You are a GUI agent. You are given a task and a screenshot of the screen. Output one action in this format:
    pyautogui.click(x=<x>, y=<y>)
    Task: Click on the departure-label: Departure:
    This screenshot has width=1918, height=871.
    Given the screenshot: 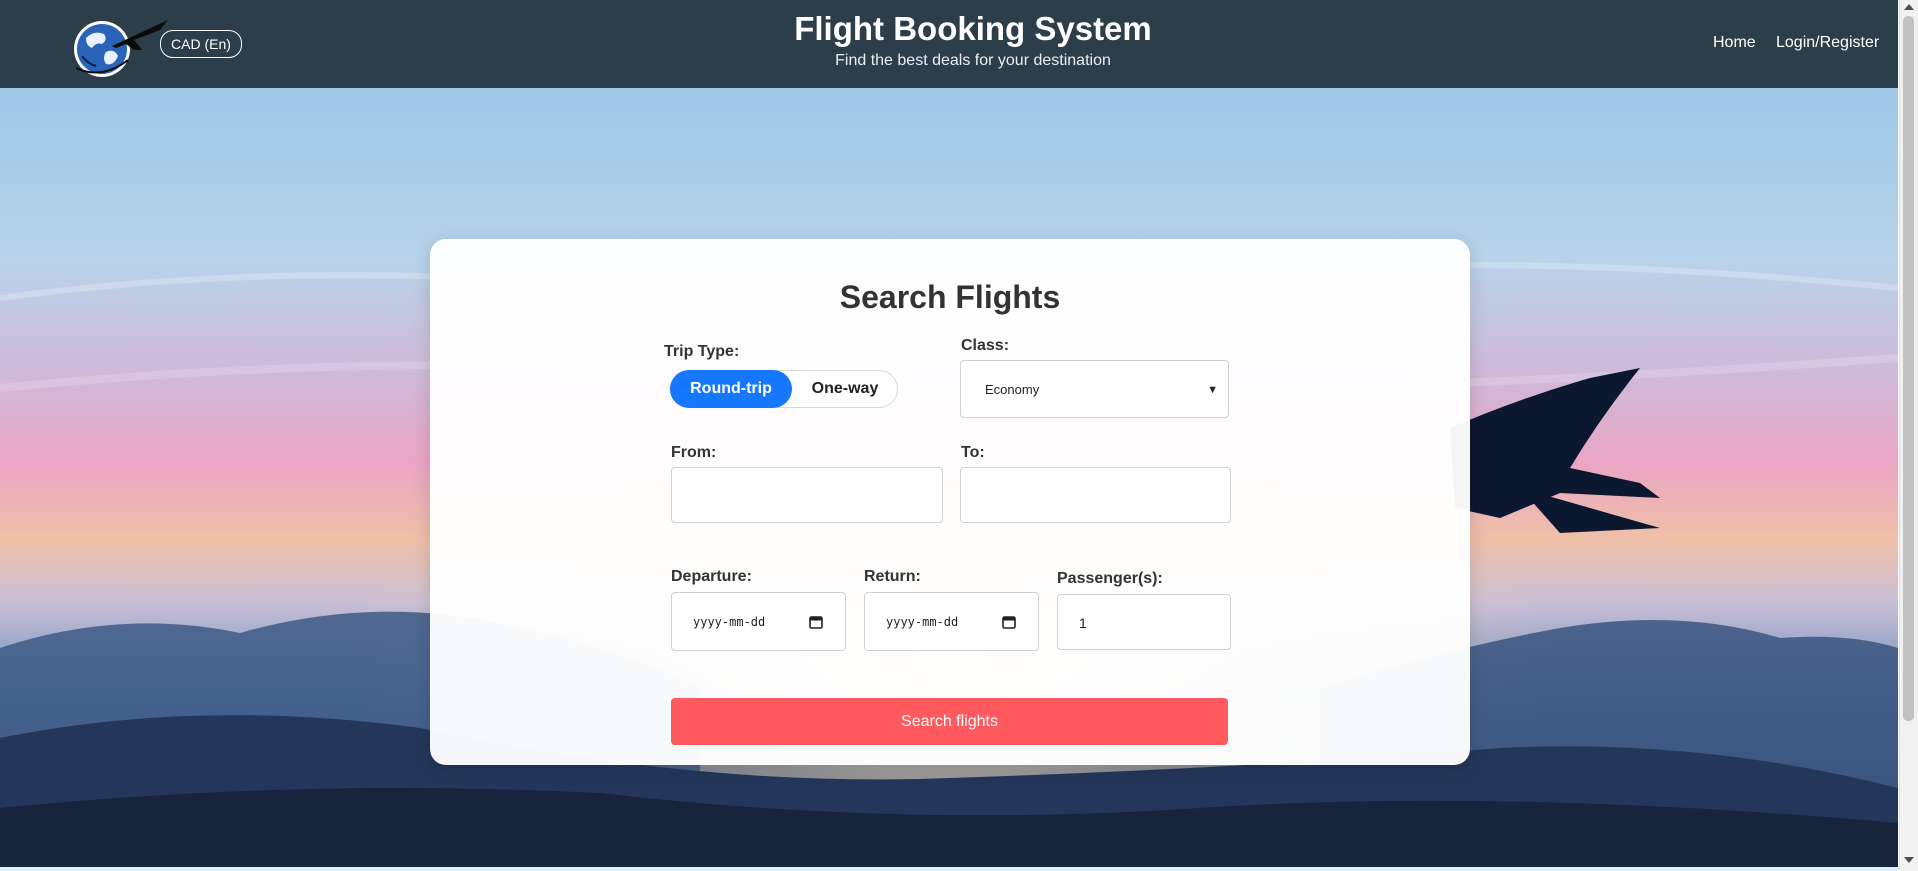 What is the action you would take?
    pyautogui.click(x=711, y=576)
    